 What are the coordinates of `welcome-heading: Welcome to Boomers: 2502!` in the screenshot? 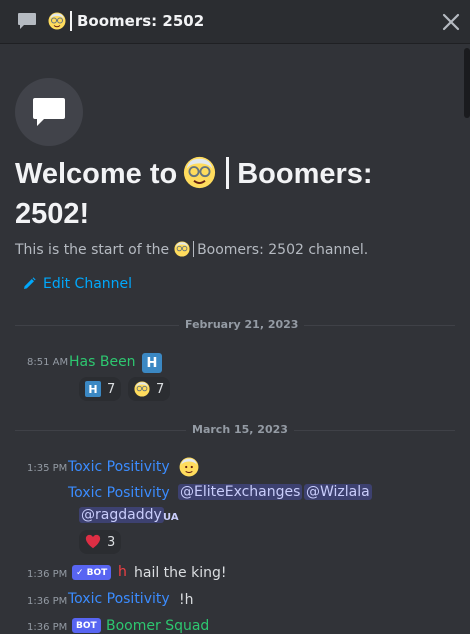 It's located at (235, 194).